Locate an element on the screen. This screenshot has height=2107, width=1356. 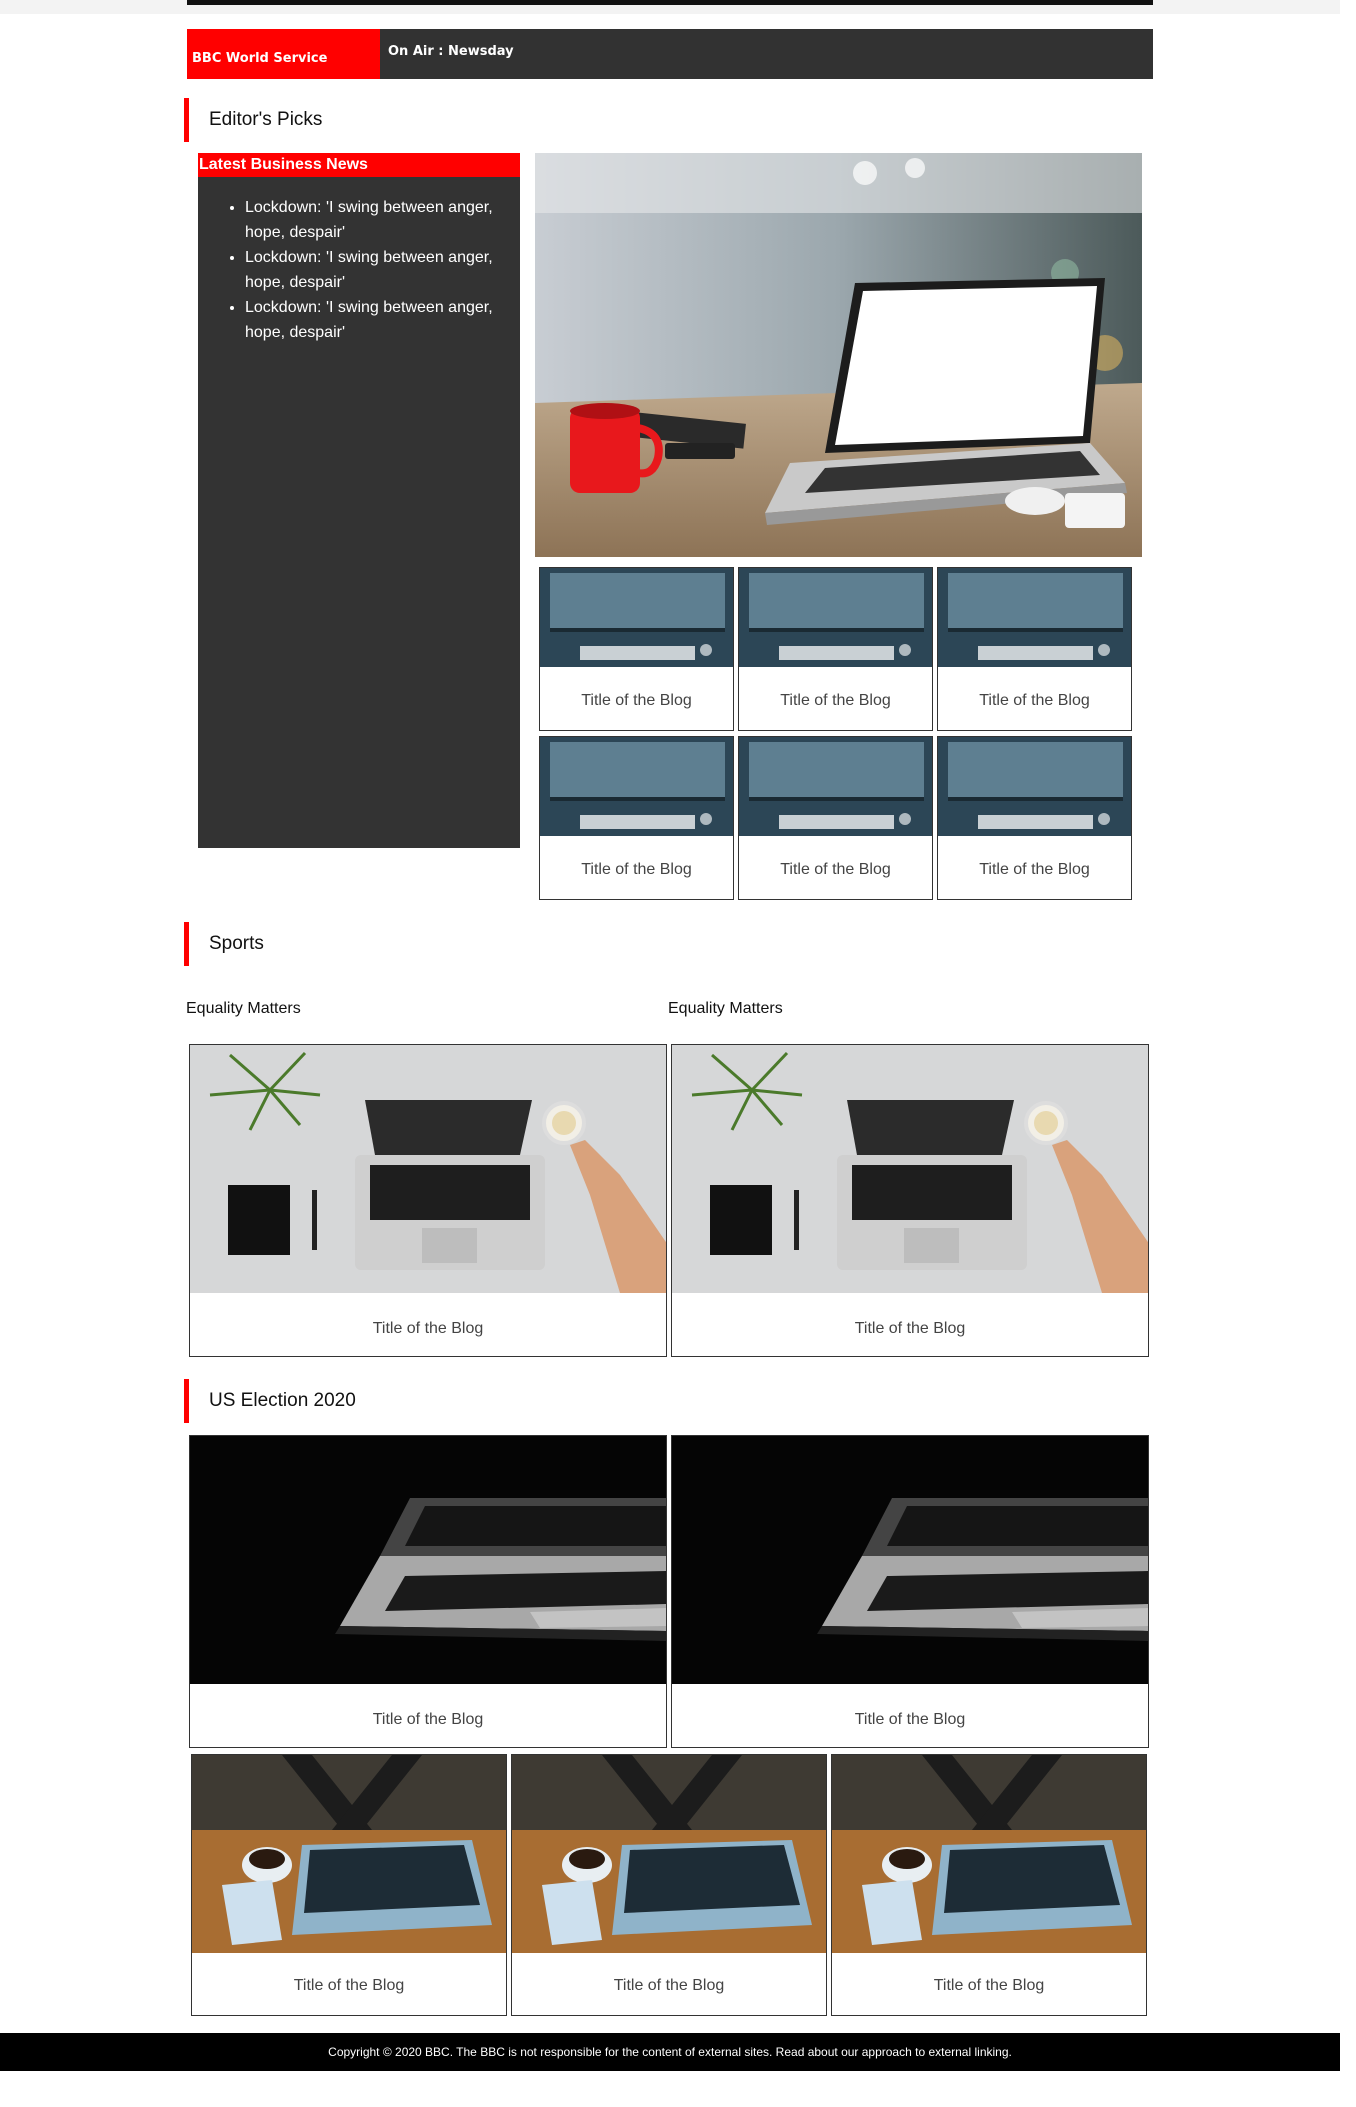
service-label: BBC World Service is located at coordinates (283, 54).